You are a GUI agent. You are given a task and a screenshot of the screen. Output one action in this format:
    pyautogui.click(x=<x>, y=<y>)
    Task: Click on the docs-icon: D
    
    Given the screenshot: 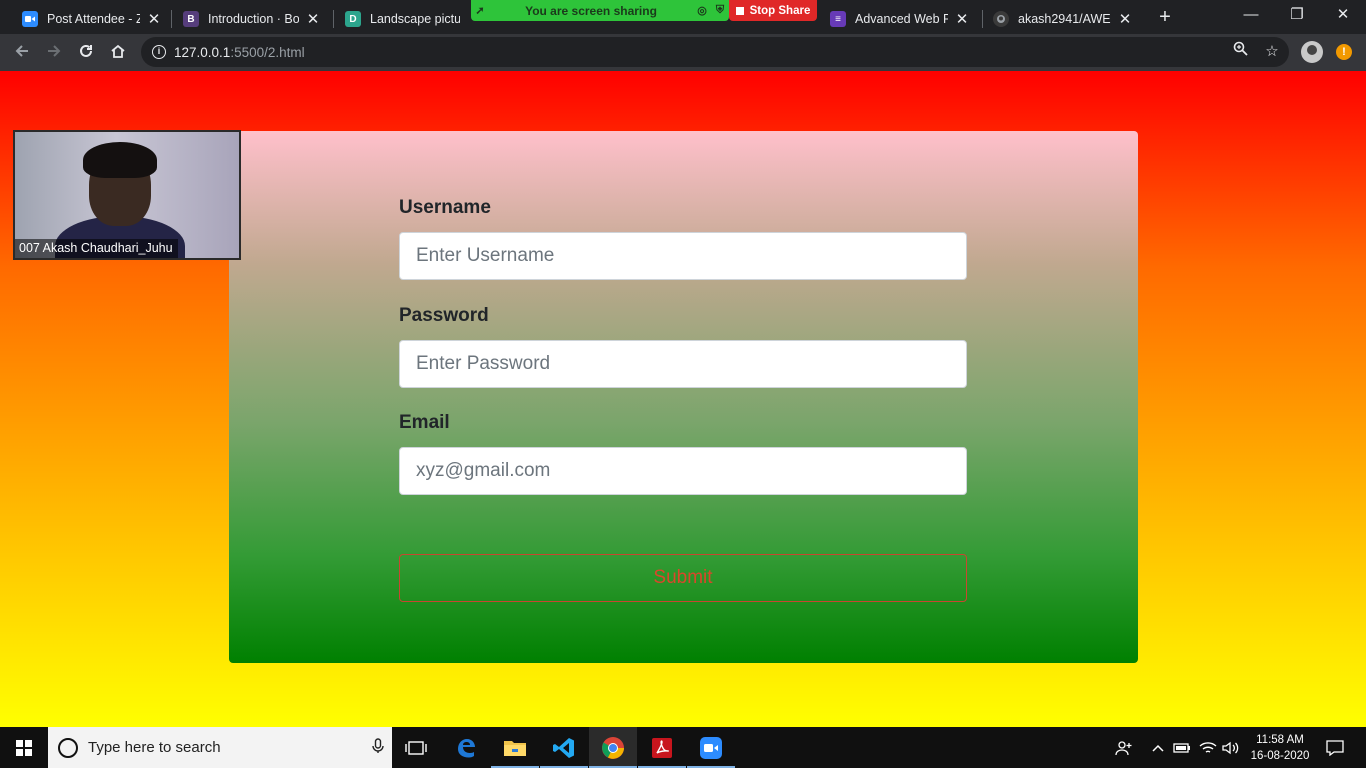 What is the action you would take?
    pyautogui.click(x=353, y=19)
    